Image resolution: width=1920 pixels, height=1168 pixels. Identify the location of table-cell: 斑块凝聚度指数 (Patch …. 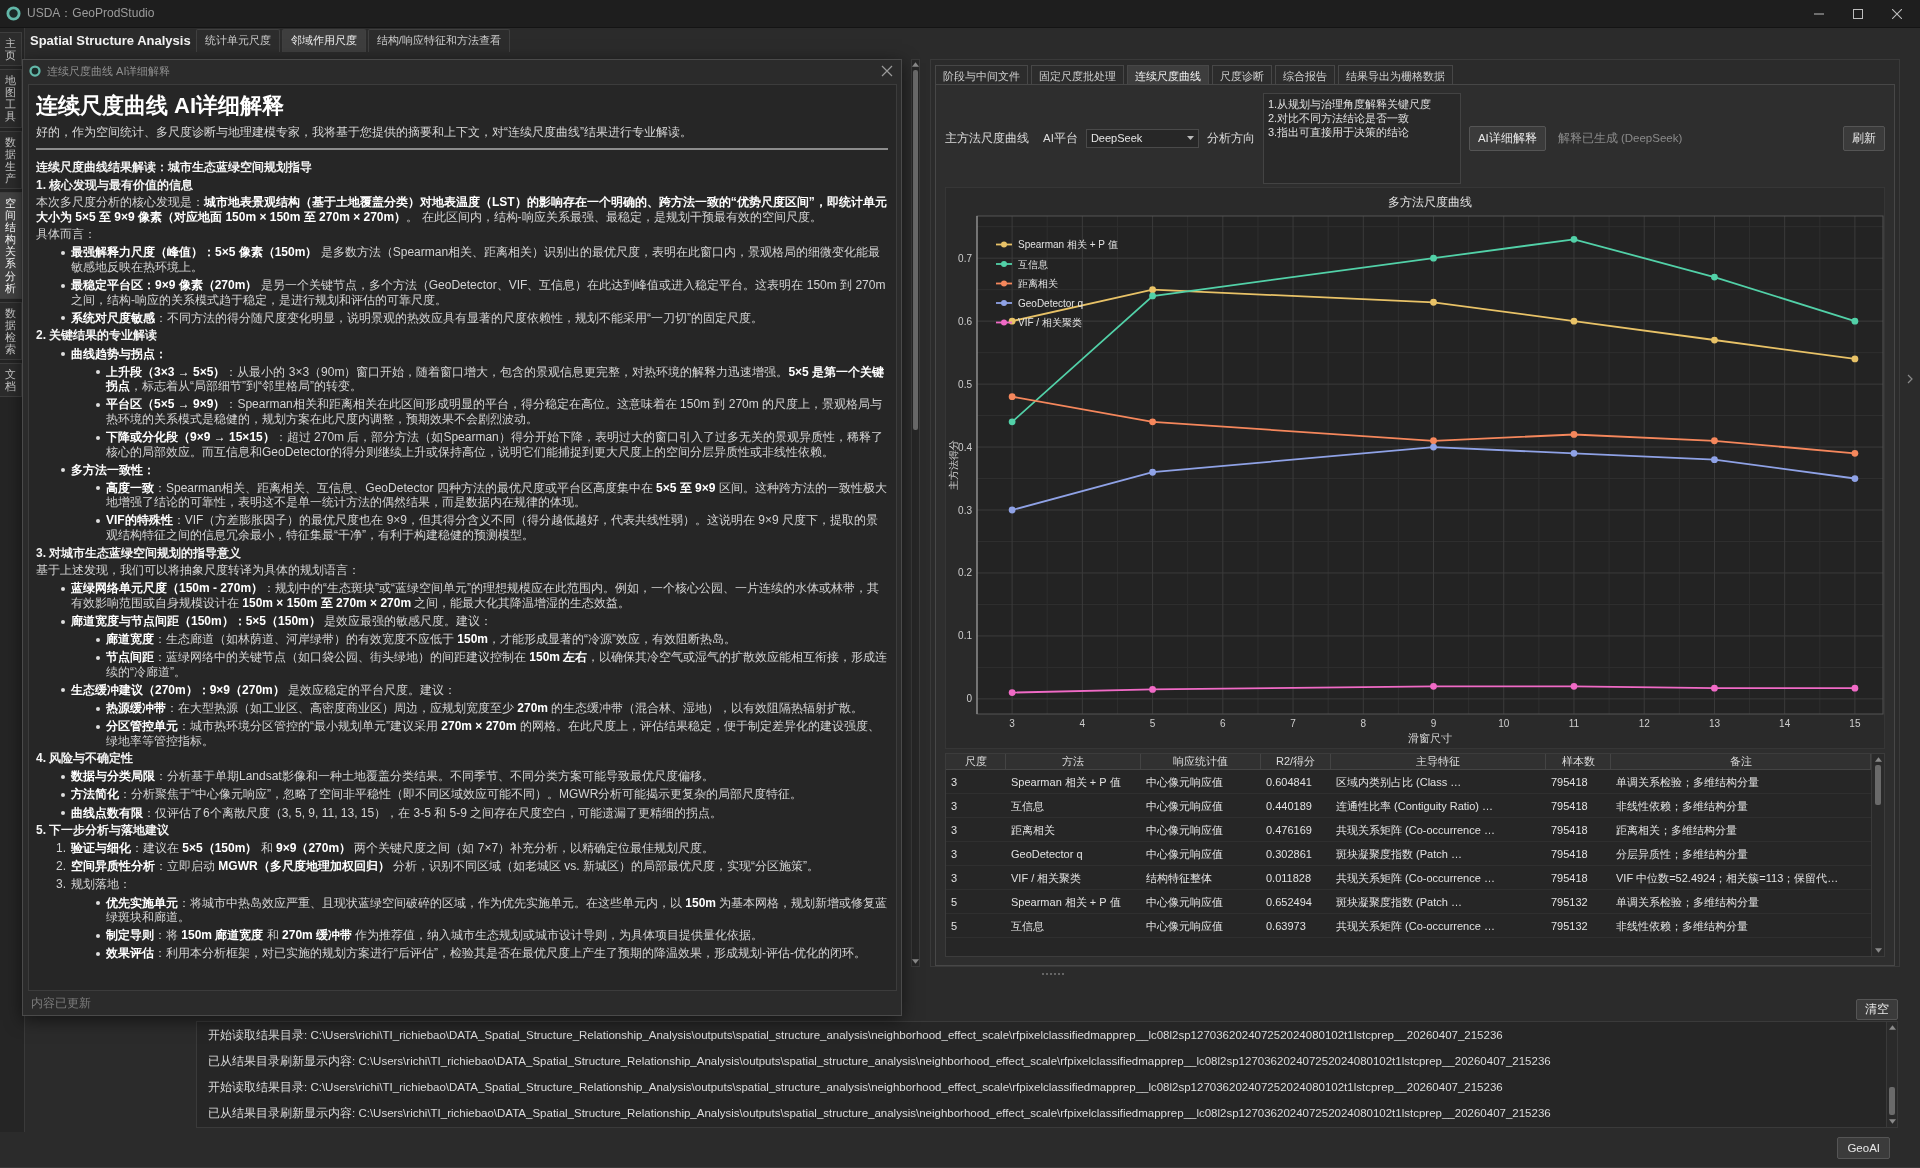
(1438, 854).